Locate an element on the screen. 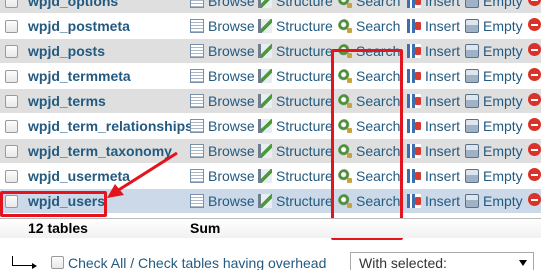 This screenshot has width=541, height=270. with-selected-dropdown: With selected: is located at coordinates (442, 261).